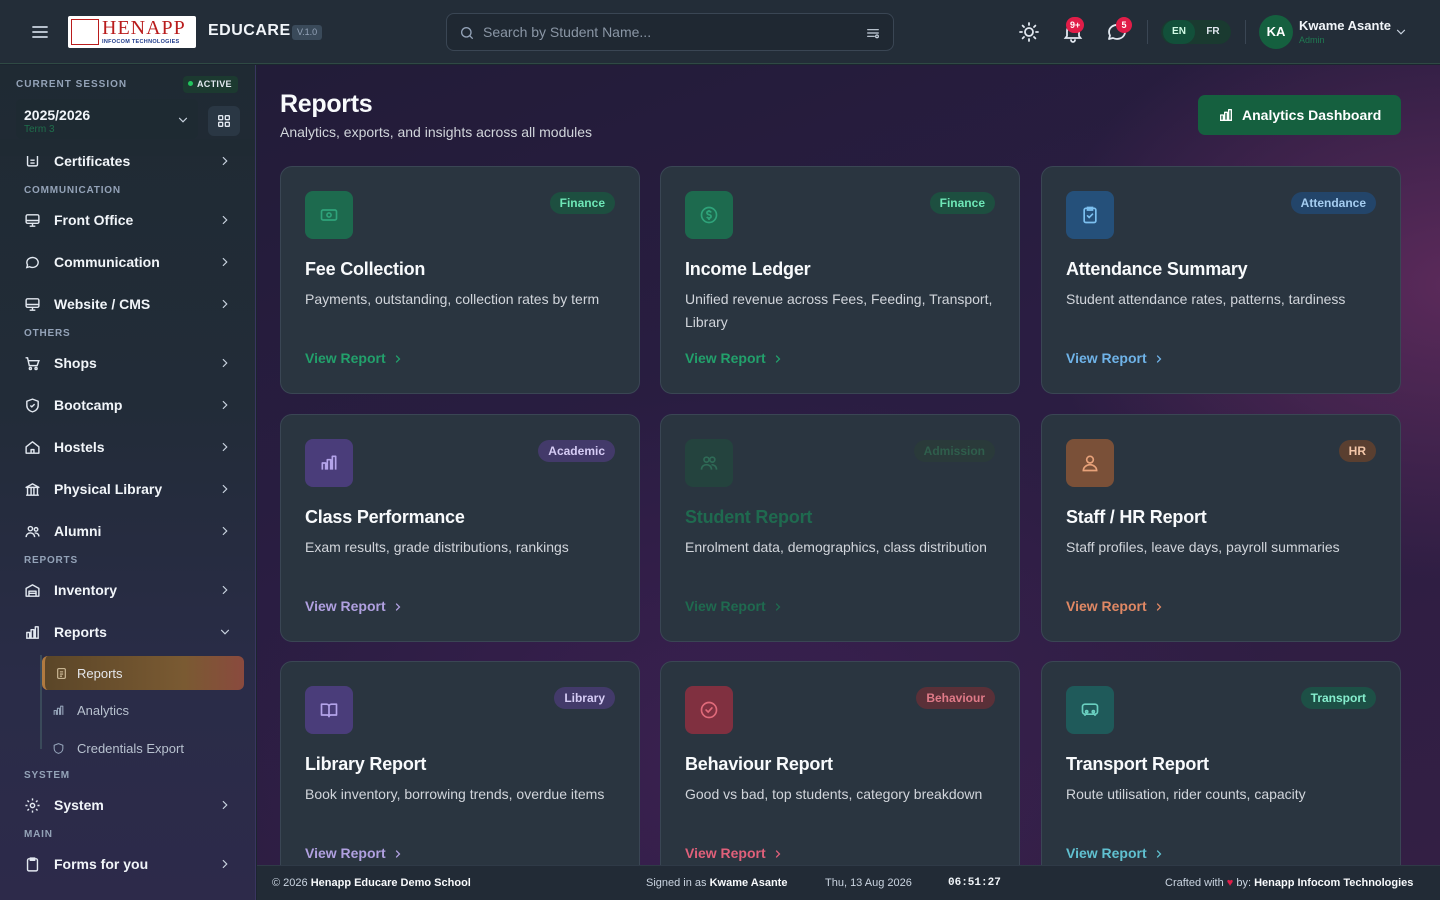  What do you see at coordinates (748, 883) in the screenshot?
I see `signed-in-user: Kwame Asante` at bounding box center [748, 883].